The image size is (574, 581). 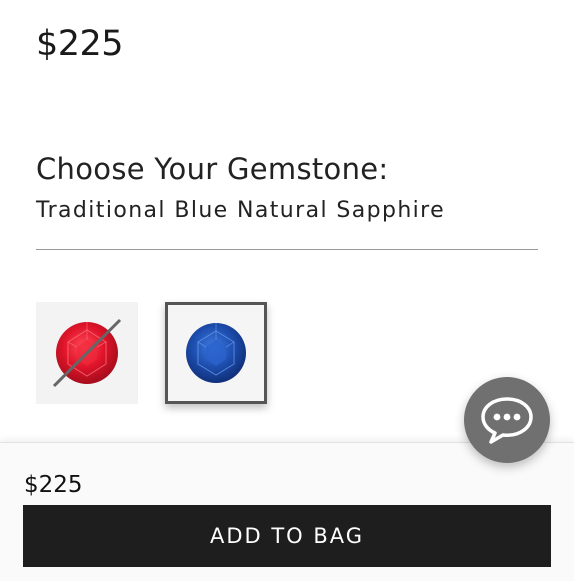 I want to click on product-price: $225, so click(x=80, y=44).